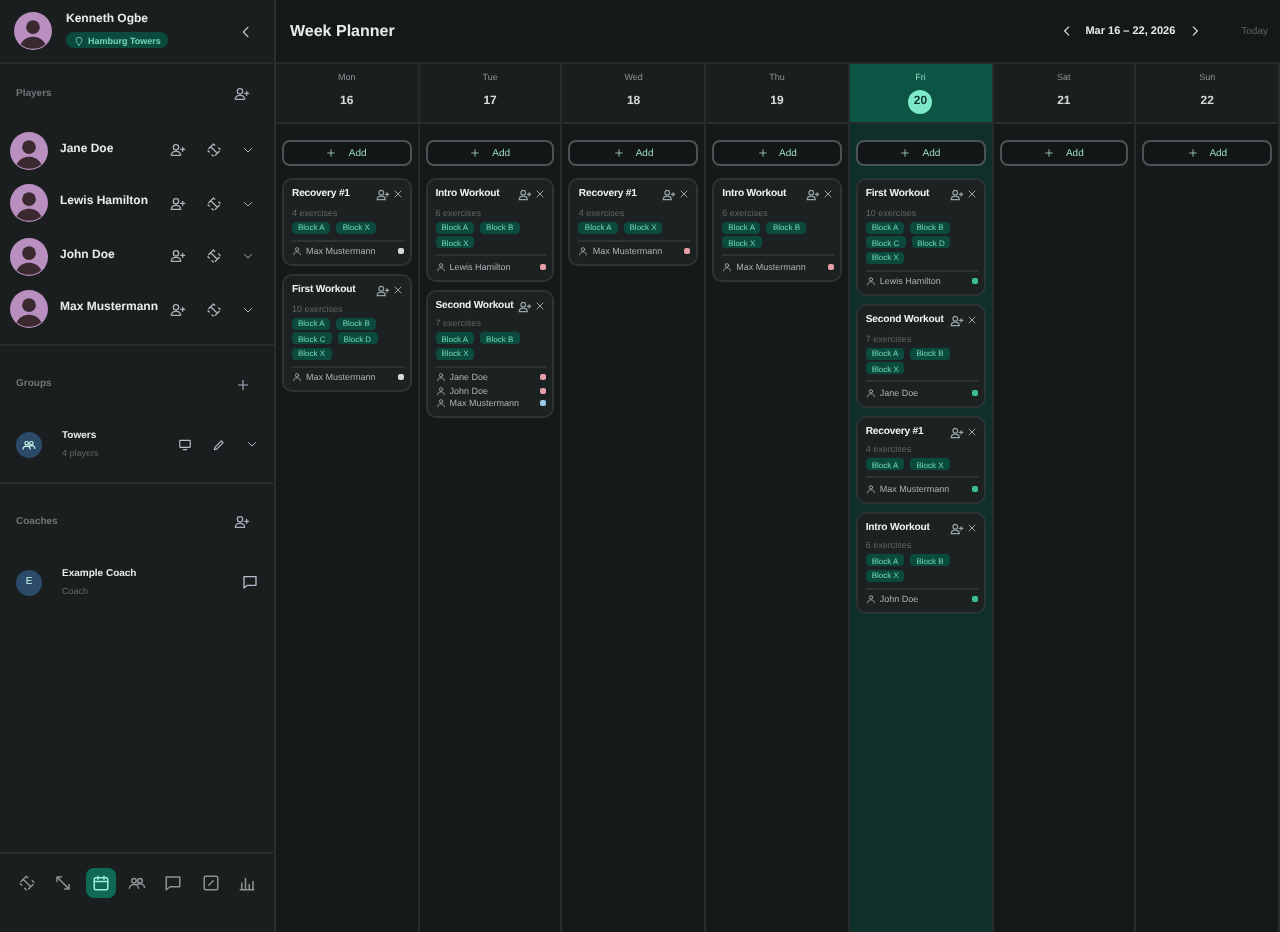 The height and width of the screenshot is (932, 1280). Describe the element at coordinates (242, 522) in the screenshot. I see `add-coach-icon` at that location.